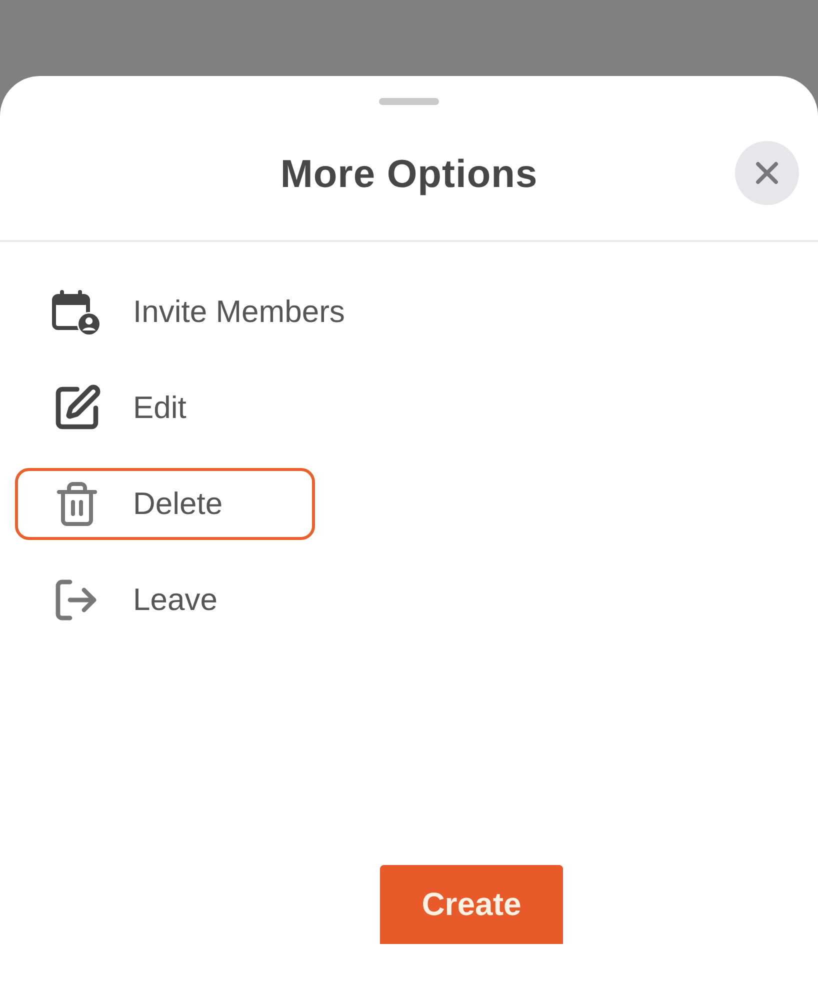 The width and height of the screenshot is (818, 994). What do you see at coordinates (76, 312) in the screenshot?
I see `calendar-user-icon` at bounding box center [76, 312].